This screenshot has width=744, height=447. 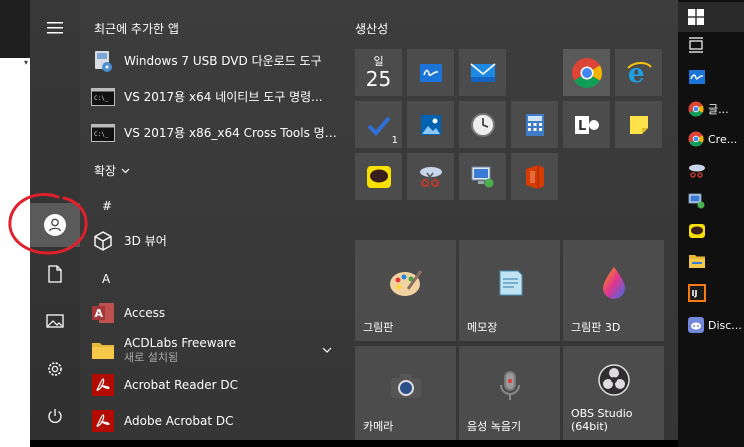 What do you see at coordinates (215, 241) in the screenshot?
I see `app-item-3d-viewer: 3D 뷰어` at bounding box center [215, 241].